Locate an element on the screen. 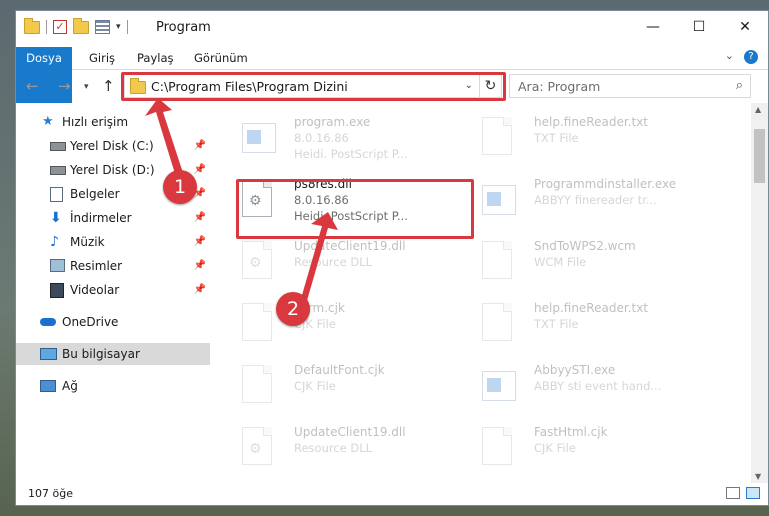 The image size is (769, 516). callout-arrows is located at coordinates (241, 201).